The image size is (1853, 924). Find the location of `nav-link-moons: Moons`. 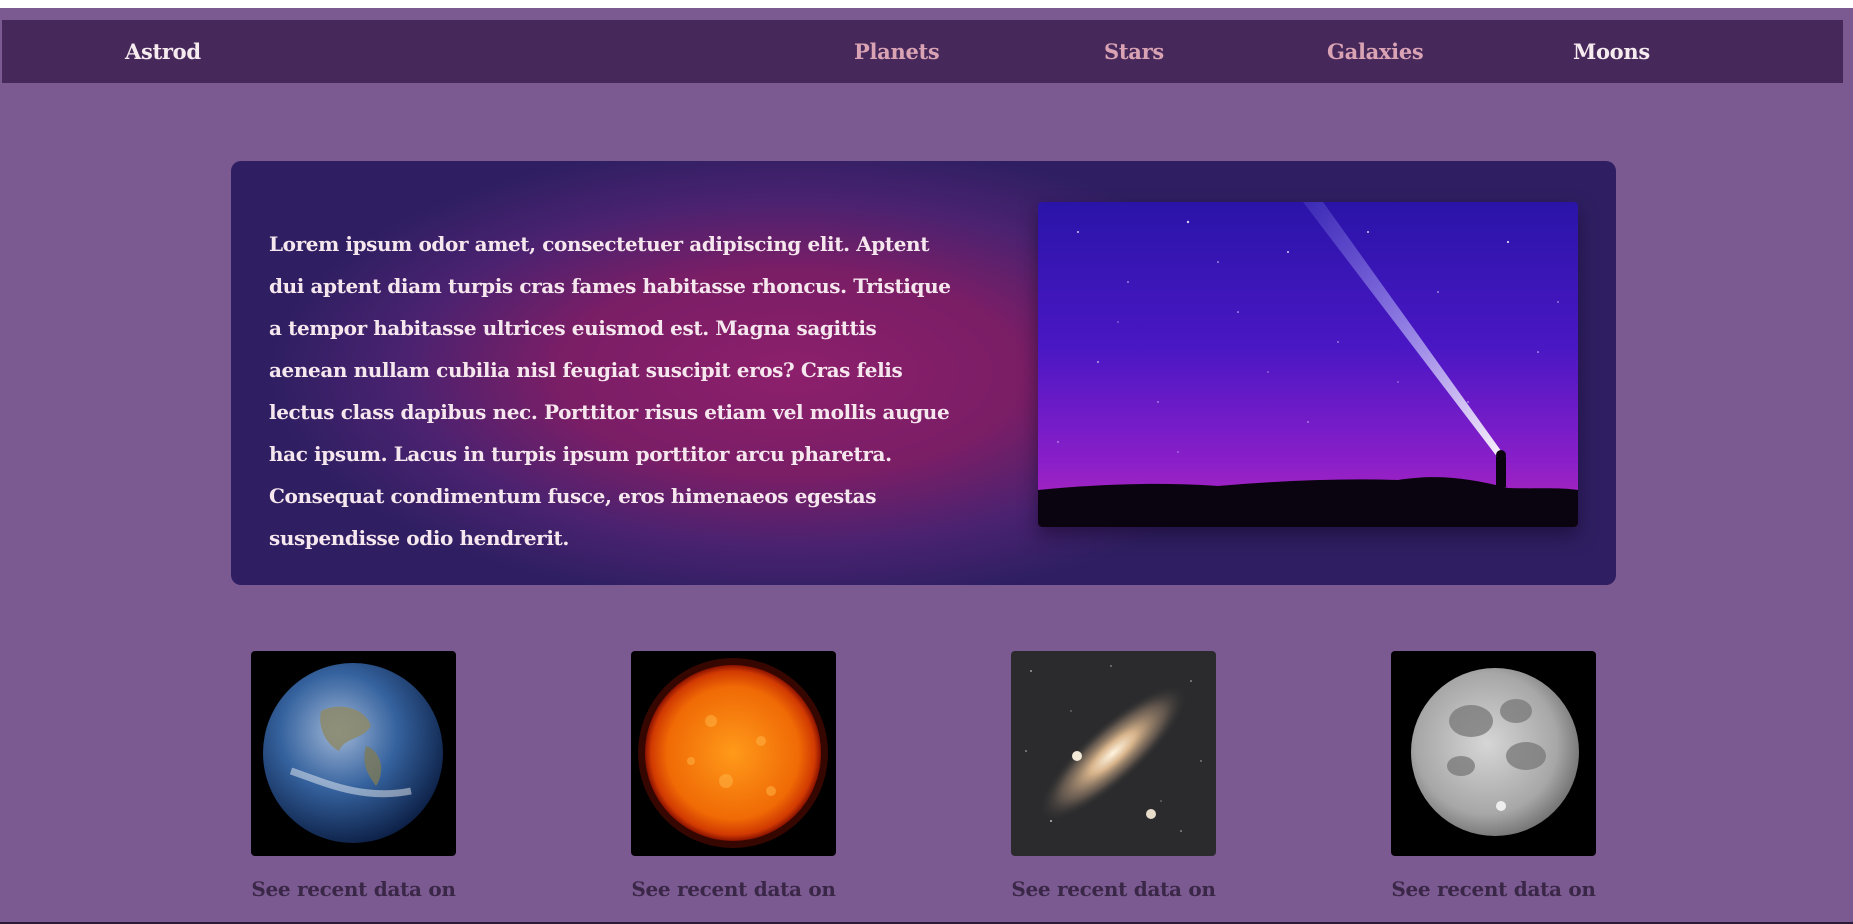

nav-link-moons: Moons is located at coordinates (1611, 51).